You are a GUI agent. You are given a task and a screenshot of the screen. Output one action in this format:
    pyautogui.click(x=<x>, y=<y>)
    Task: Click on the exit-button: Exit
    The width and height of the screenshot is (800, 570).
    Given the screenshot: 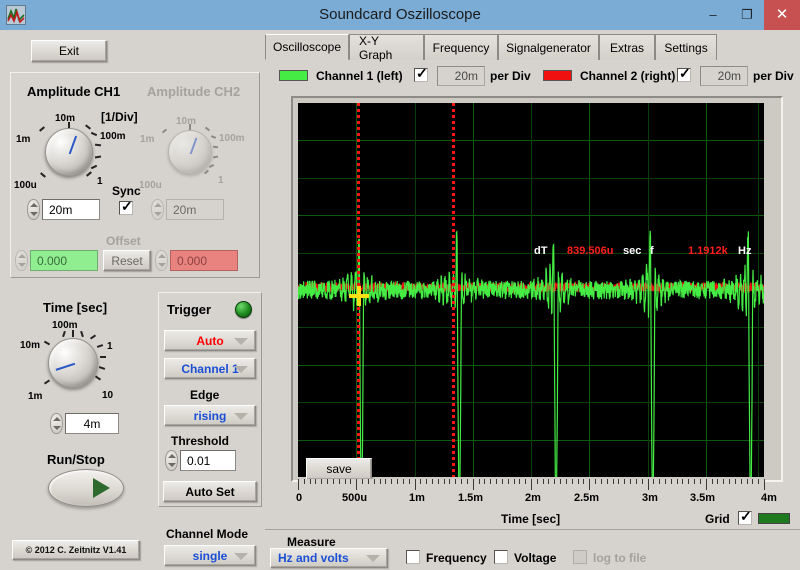 What is the action you would take?
    pyautogui.click(x=69, y=51)
    